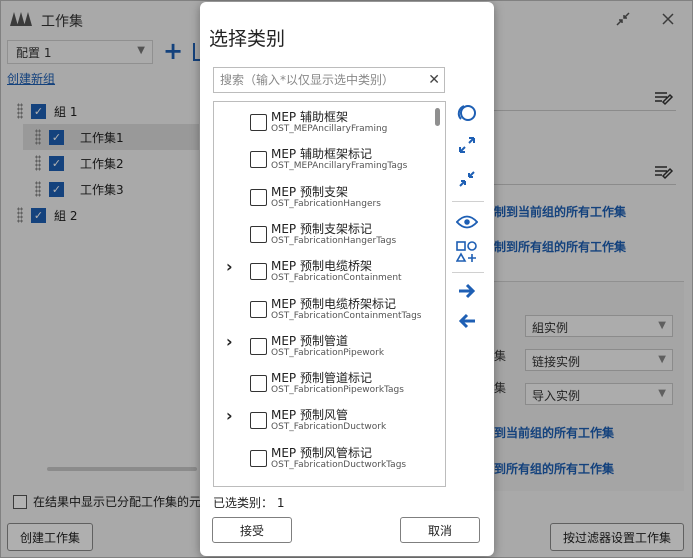 The height and width of the screenshot is (558, 693). What do you see at coordinates (346, 315) in the screenshot?
I see `category-id: OST_FabricationContainmentTags` at bounding box center [346, 315].